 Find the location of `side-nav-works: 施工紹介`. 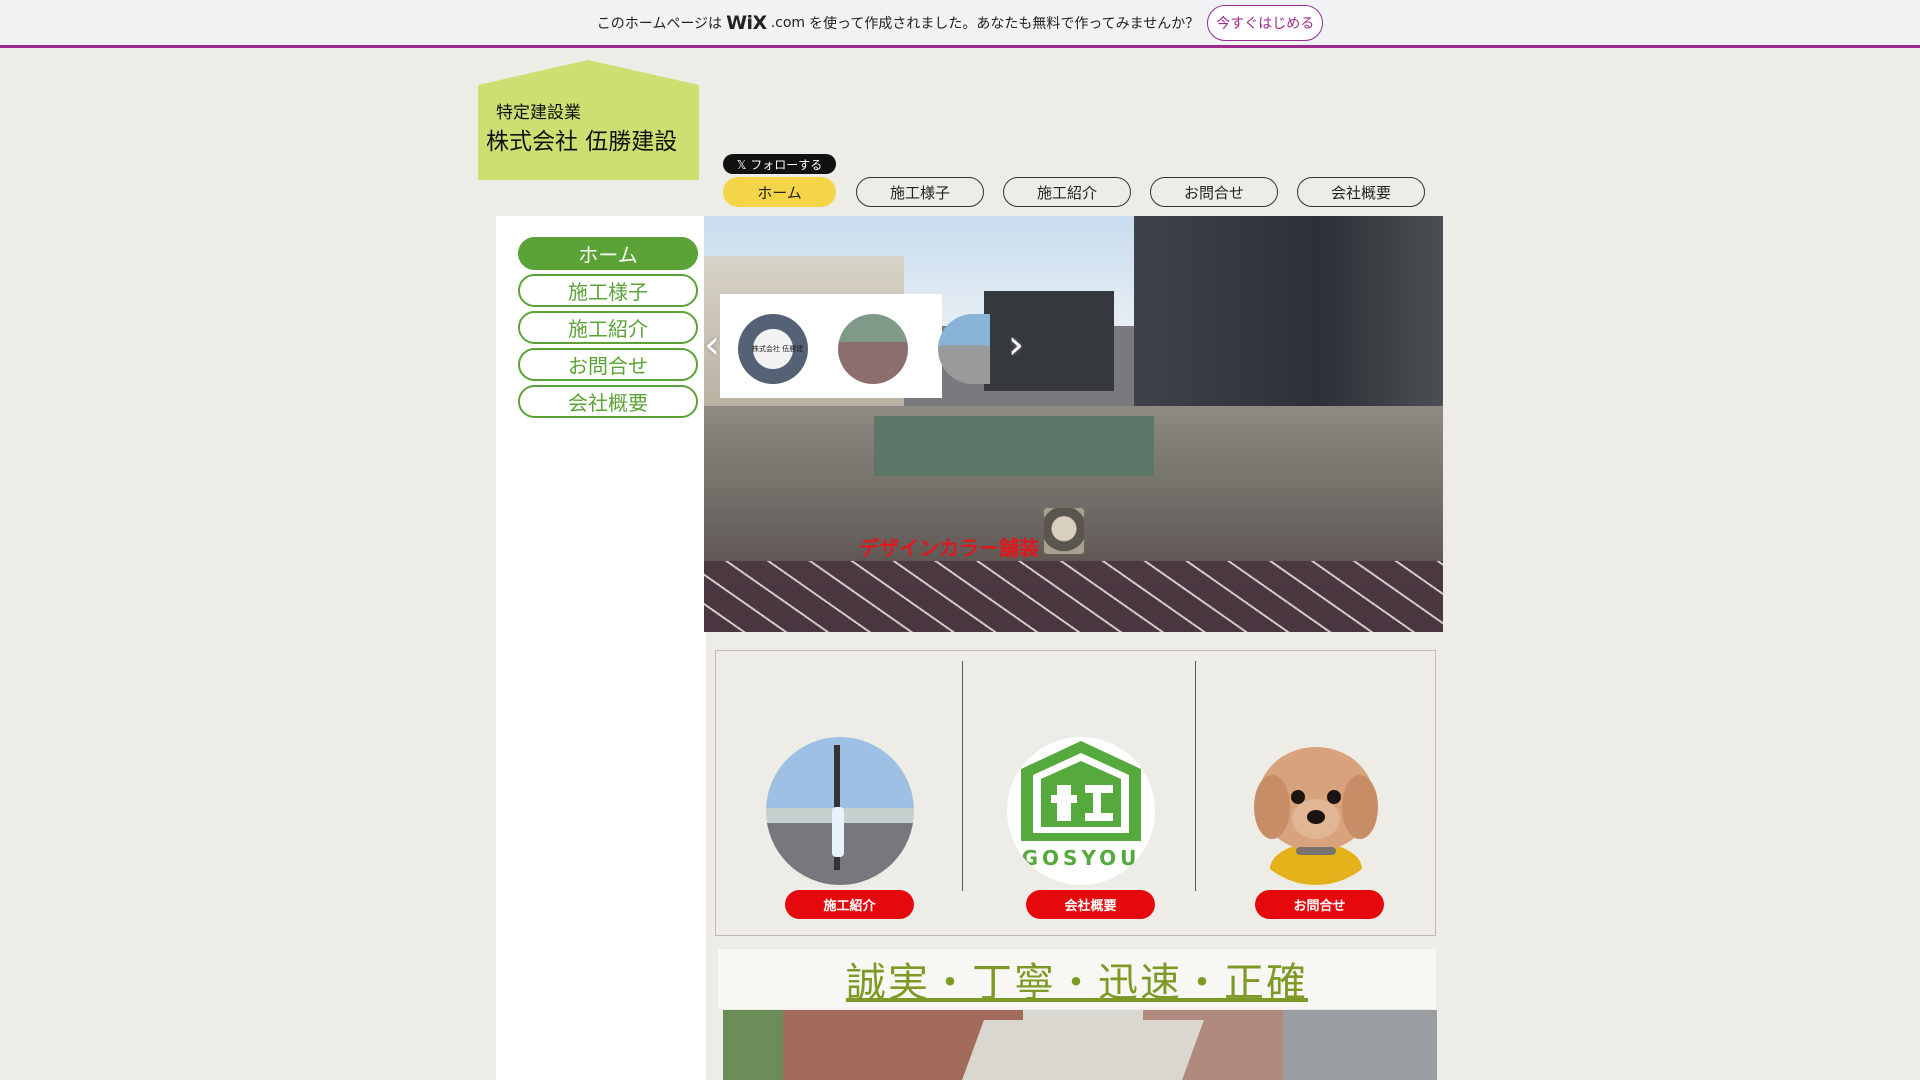

side-nav-works: 施工紹介 is located at coordinates (608, 327).